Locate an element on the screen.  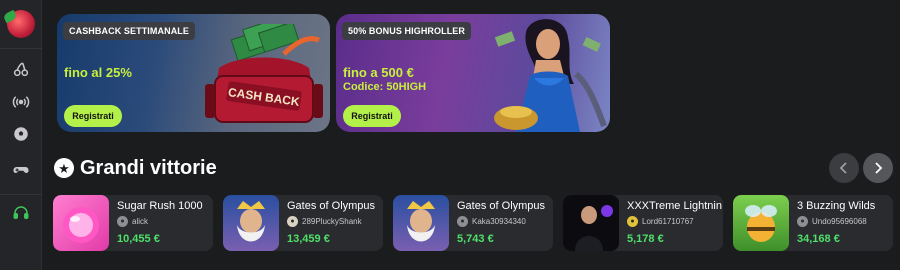
banner-tag: 50% BONUS HIGHROLLER is located at coordinates (407, 31).